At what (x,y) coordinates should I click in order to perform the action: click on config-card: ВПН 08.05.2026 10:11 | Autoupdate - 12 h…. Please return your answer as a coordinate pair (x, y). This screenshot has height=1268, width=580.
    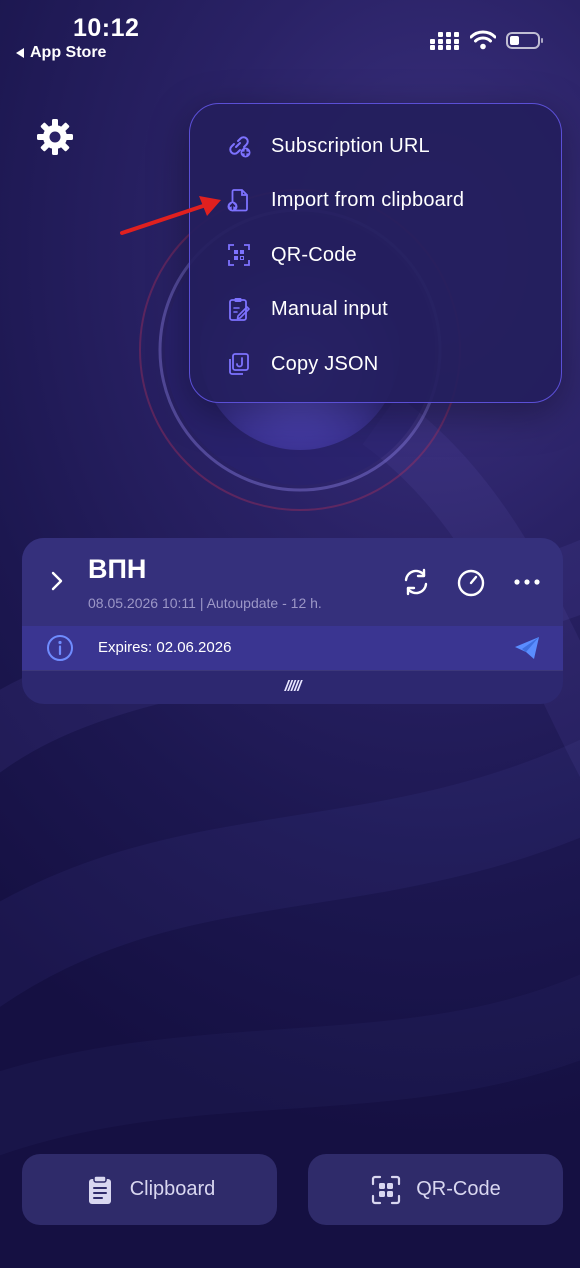
    Looking at the image, I should click on (292, 621).